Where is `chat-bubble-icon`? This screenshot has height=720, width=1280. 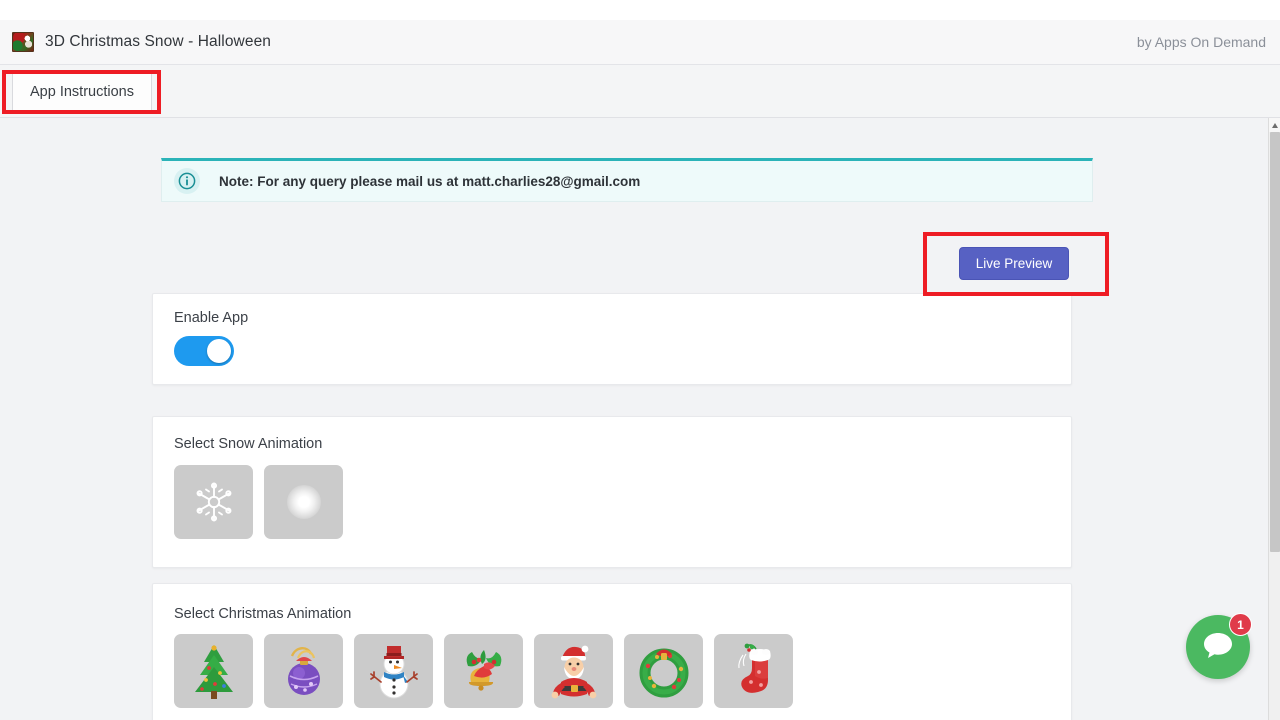
chat-bubble-icon is located at coordinates (1218, 647).